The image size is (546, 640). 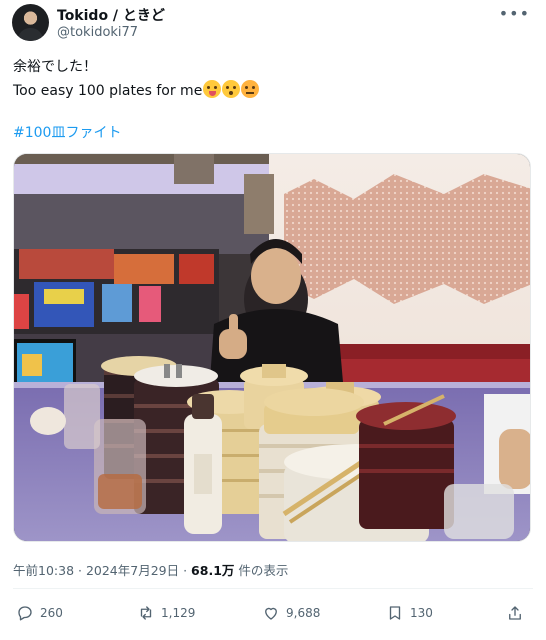 I want to click on tweet-timestamp: 午前10:38 · 2024年7月29日 ·, so click(x=102, y=570).